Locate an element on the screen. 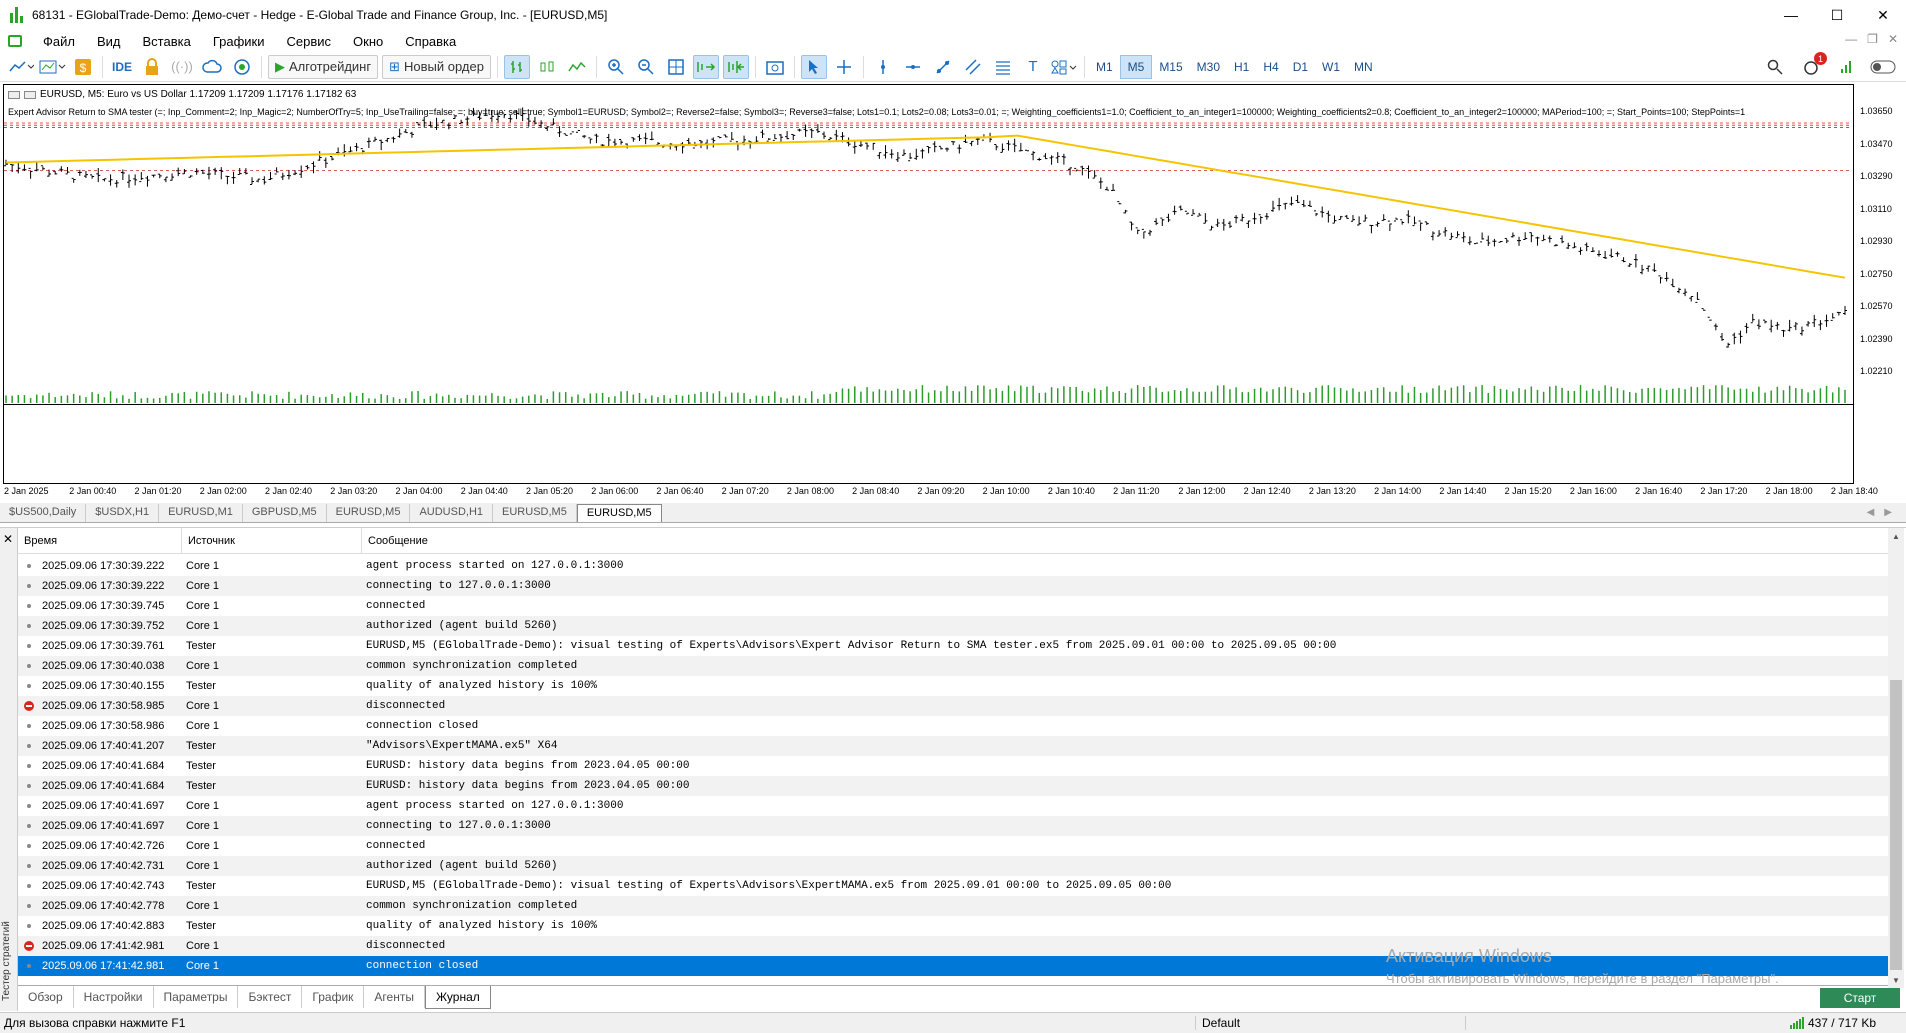 This screenshot has width=1906, height=1033. timeframe-d1: D1 is located at coordinates (1300, 67).